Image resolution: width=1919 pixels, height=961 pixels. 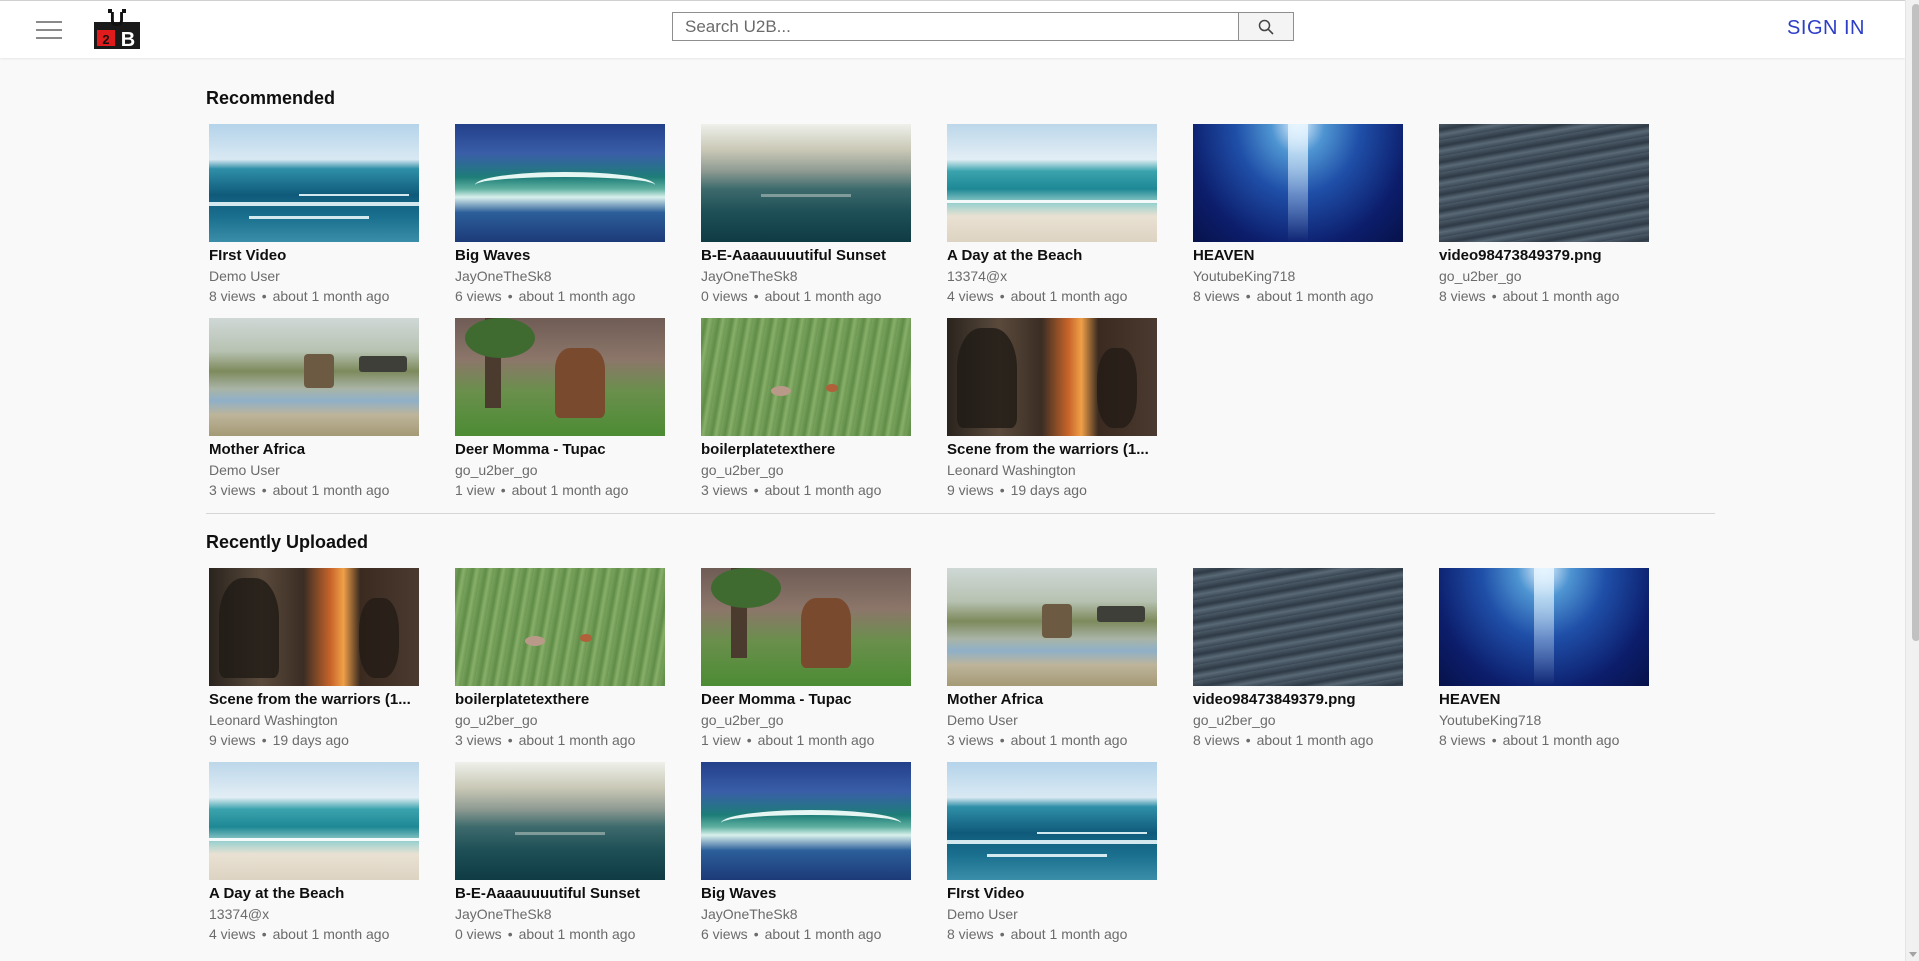 I want to click on upload-age: about 1 month ago, so click(x=1069, y=296).